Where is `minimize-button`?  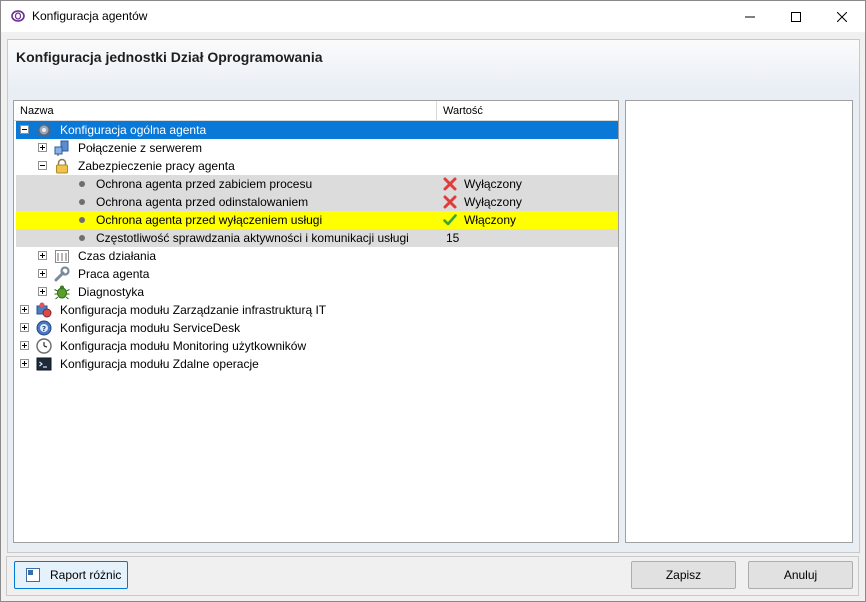 minimize-button is located at coordinates (750, 16).